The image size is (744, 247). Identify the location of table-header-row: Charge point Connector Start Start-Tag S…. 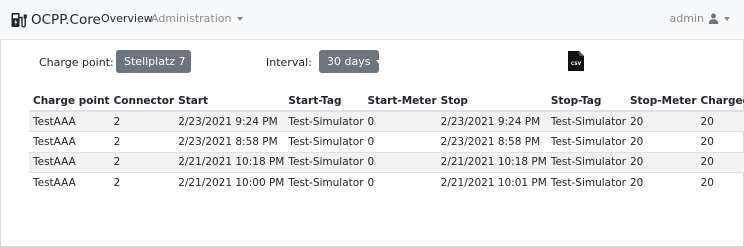
(386, 101).